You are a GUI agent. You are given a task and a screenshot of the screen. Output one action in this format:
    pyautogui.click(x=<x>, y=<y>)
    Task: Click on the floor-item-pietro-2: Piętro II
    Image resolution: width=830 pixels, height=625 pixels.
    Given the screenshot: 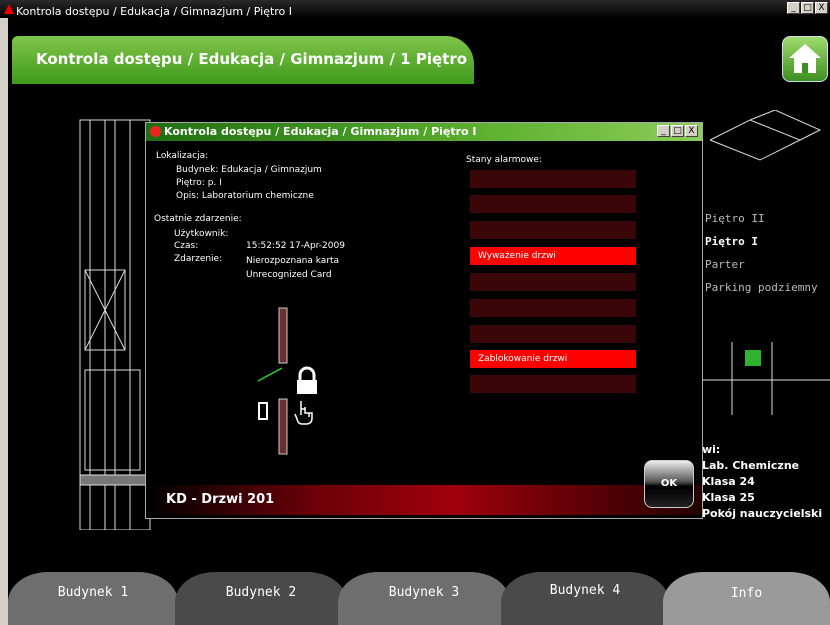 What is the action you would take?
    pyautogui.click(x=761, y=223)
    